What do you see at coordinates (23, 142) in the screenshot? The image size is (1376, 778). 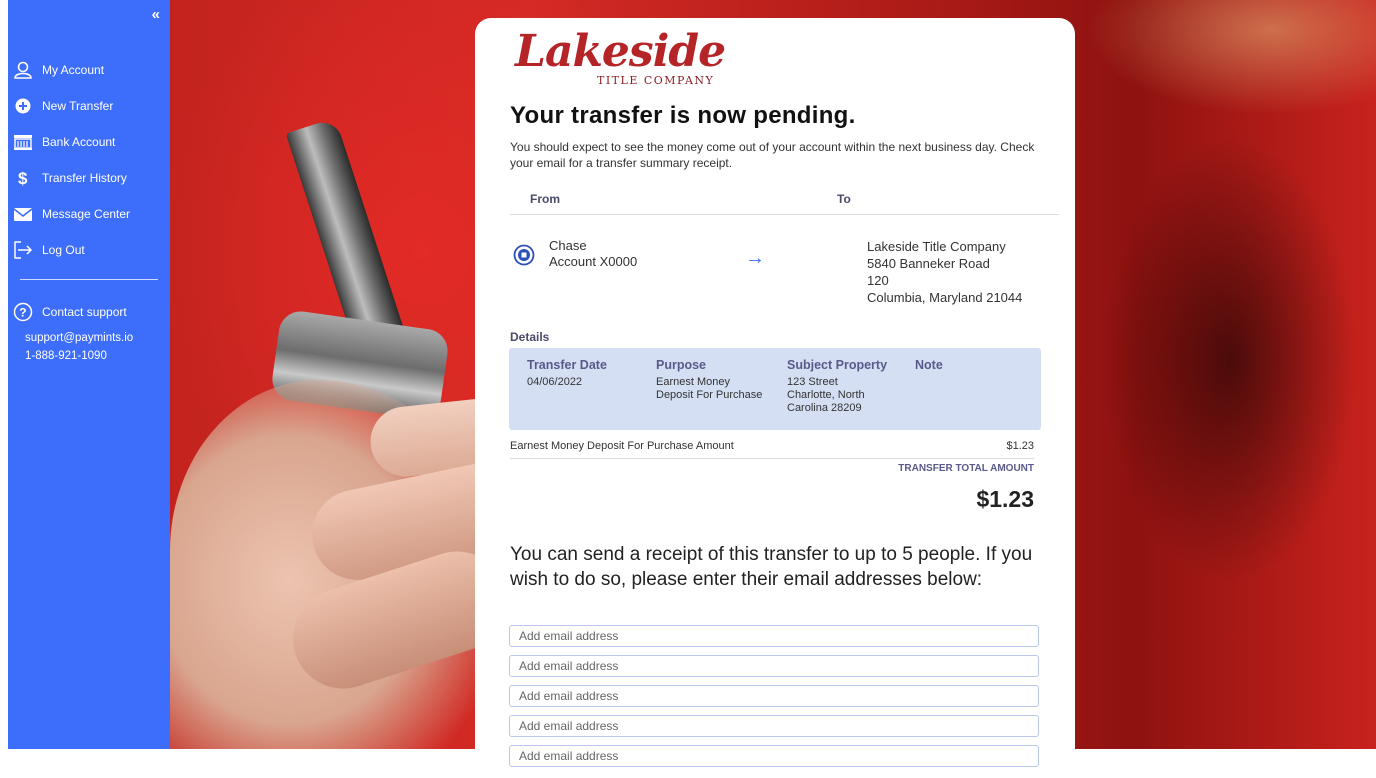 I see `bank-icon` at bounding box center [23, 142].